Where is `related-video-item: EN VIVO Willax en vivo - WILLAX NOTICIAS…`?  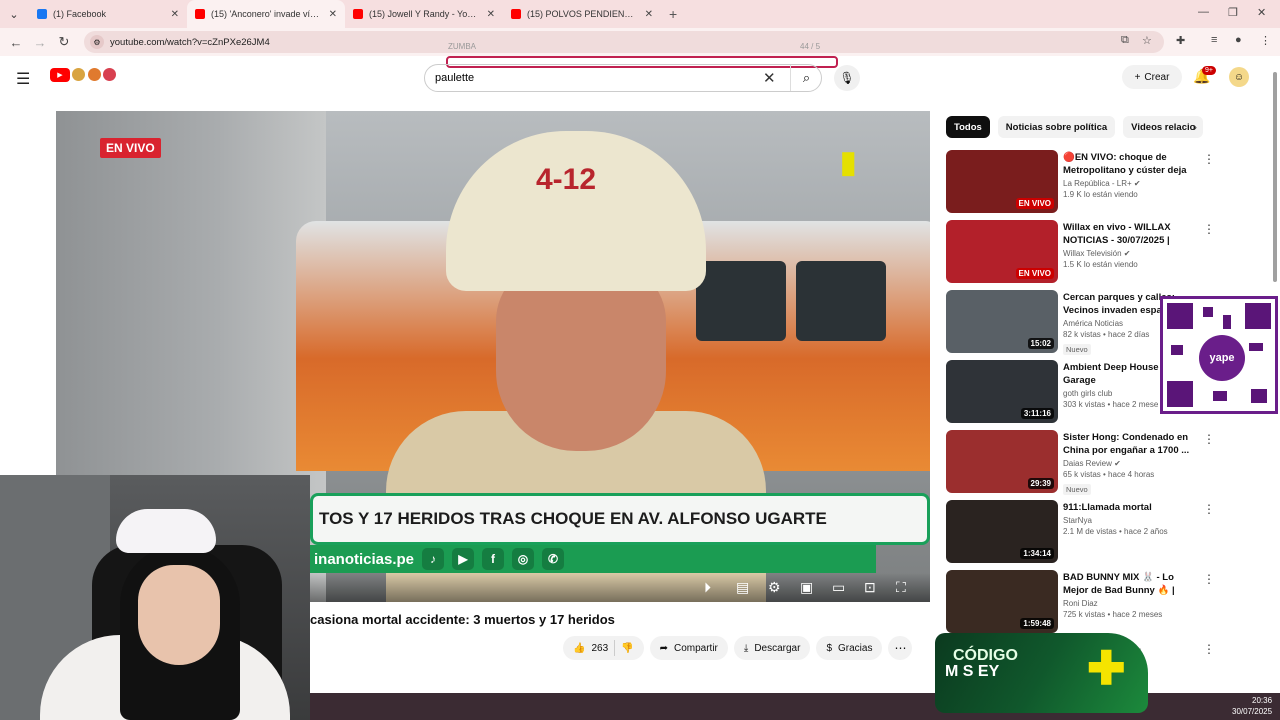
related-video-item: EN VIVO Willax en vivo - WILLAX NOTICIAS… is located at coordinates (1082, 253).